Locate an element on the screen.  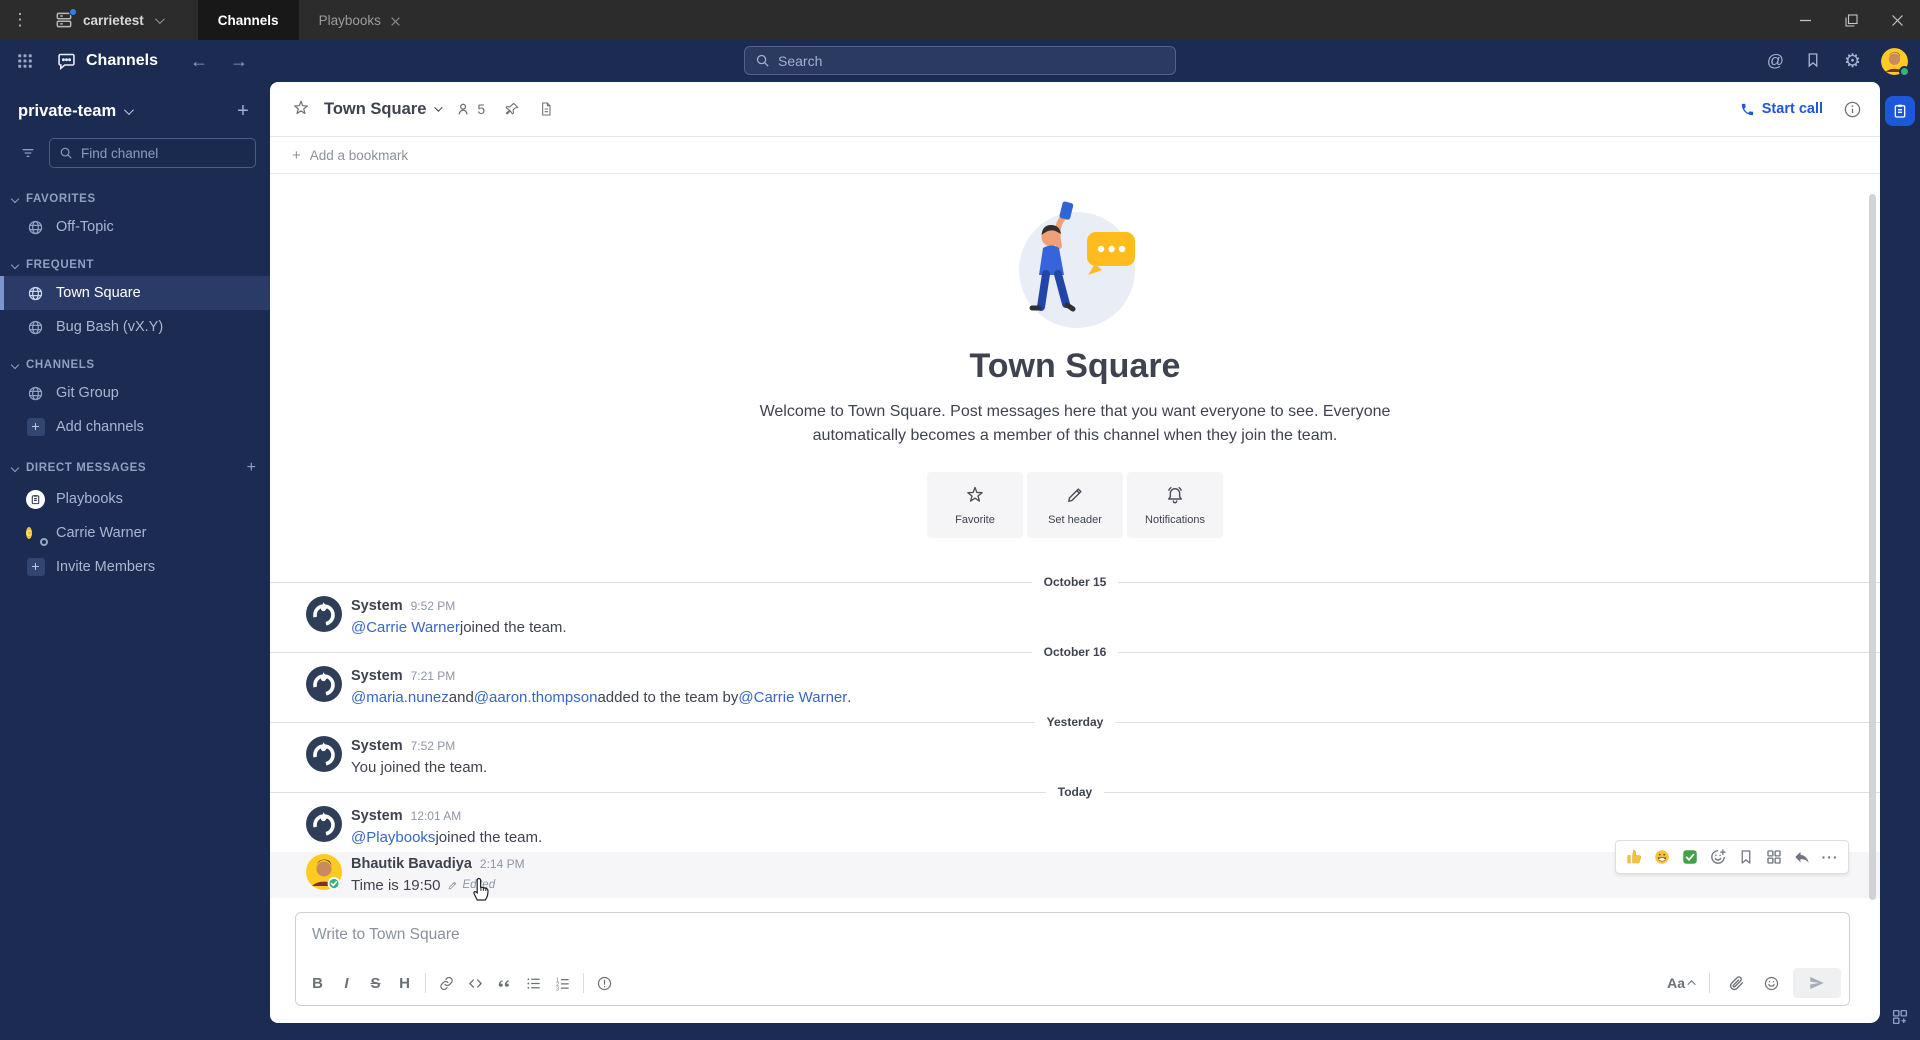
sidebar-category-channels: CHANNELS is located at coordinates (135, 360).